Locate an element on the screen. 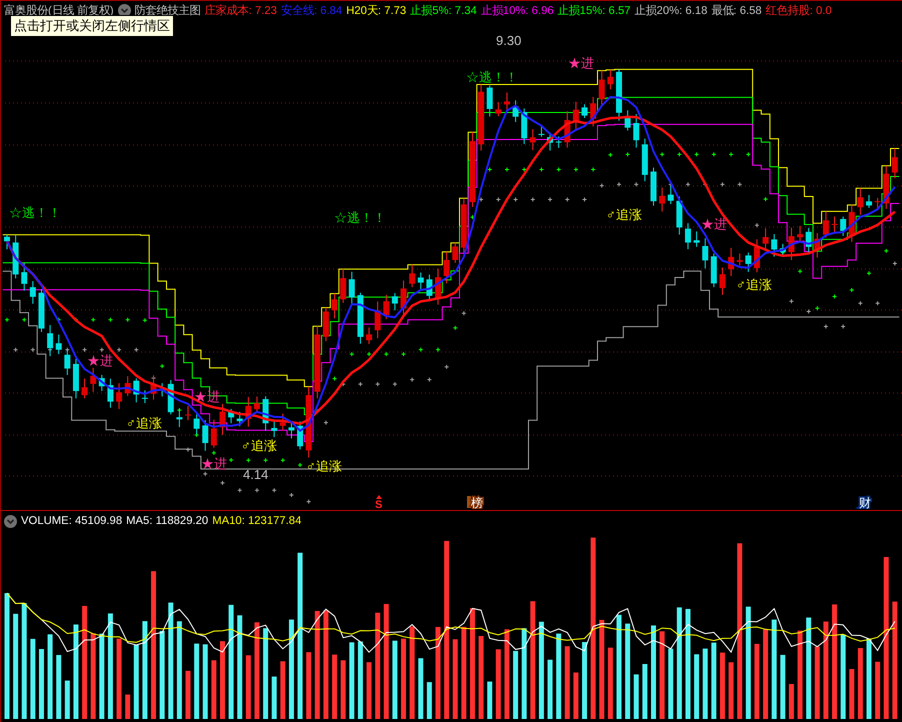 The width and height of the screenshot is (902, 722). indicator-value: 安全线: 6.84 is located at coordinates (311, 11).